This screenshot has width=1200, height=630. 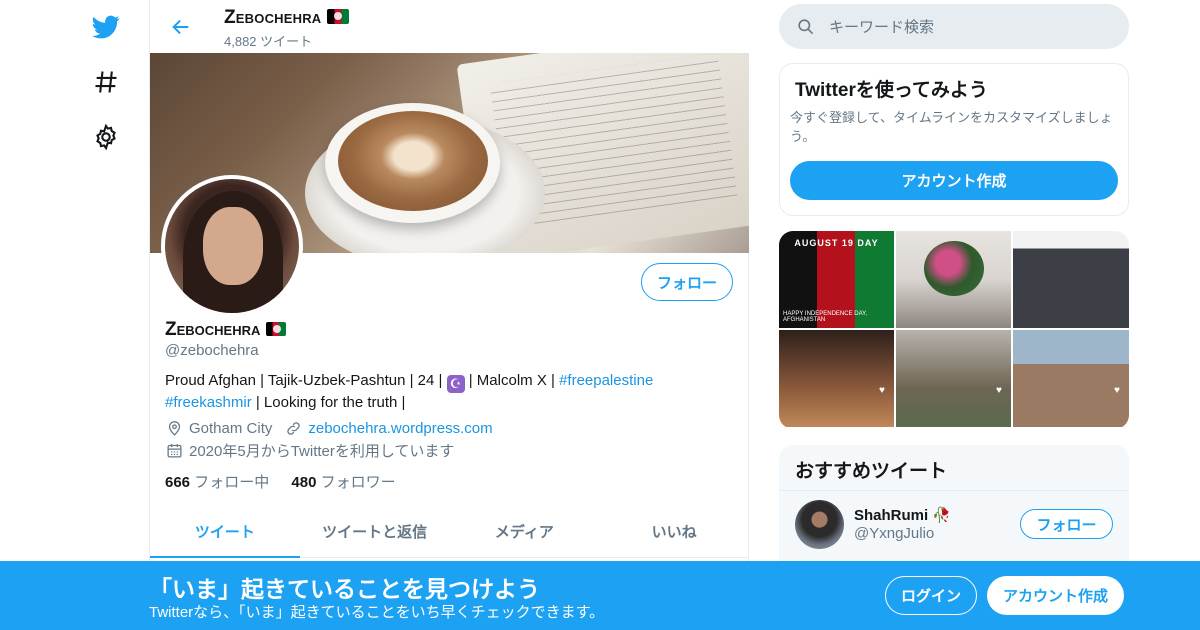 I want to click on recommended-title: おすすめツイート, so click(x=871, y=471).